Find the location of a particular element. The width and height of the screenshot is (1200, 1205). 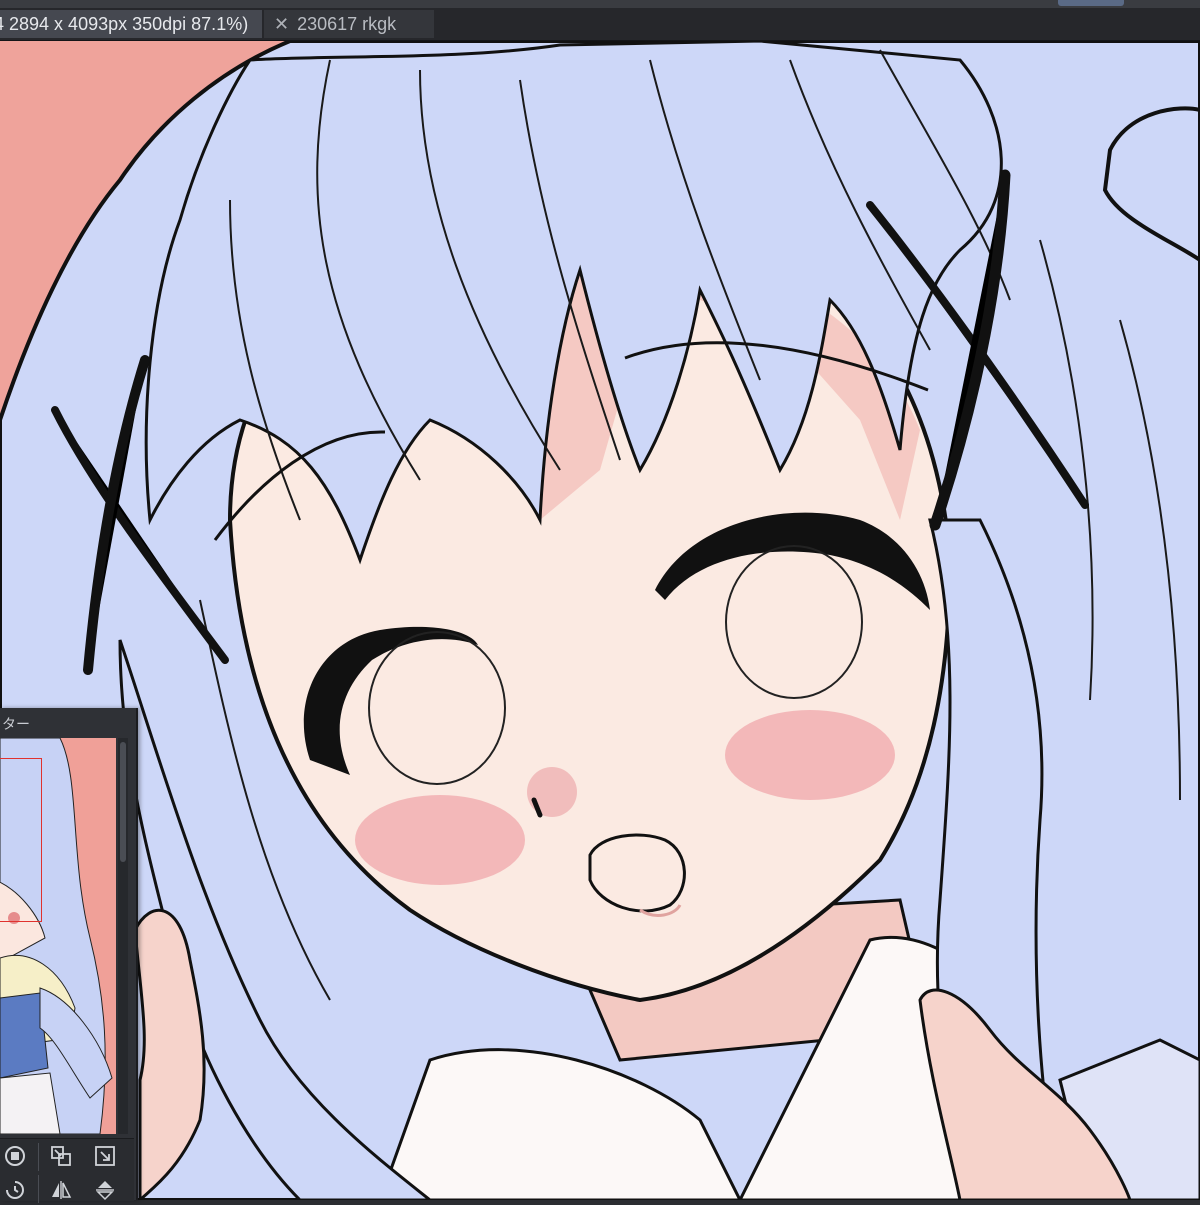

flip-vertical-icon is located at coordinates (105, 1190).